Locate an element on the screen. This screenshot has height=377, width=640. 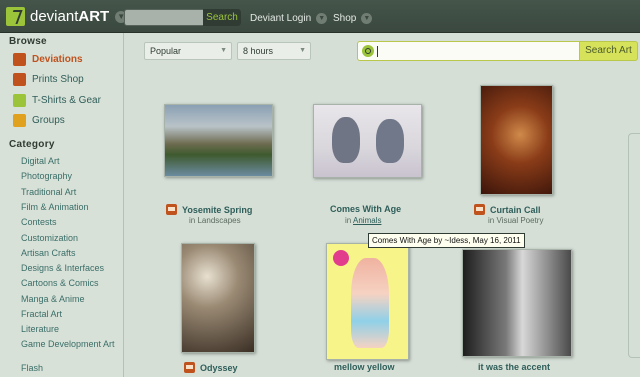
deviantart-logo: deviantART ▼ is located at coordinates (67, 16).